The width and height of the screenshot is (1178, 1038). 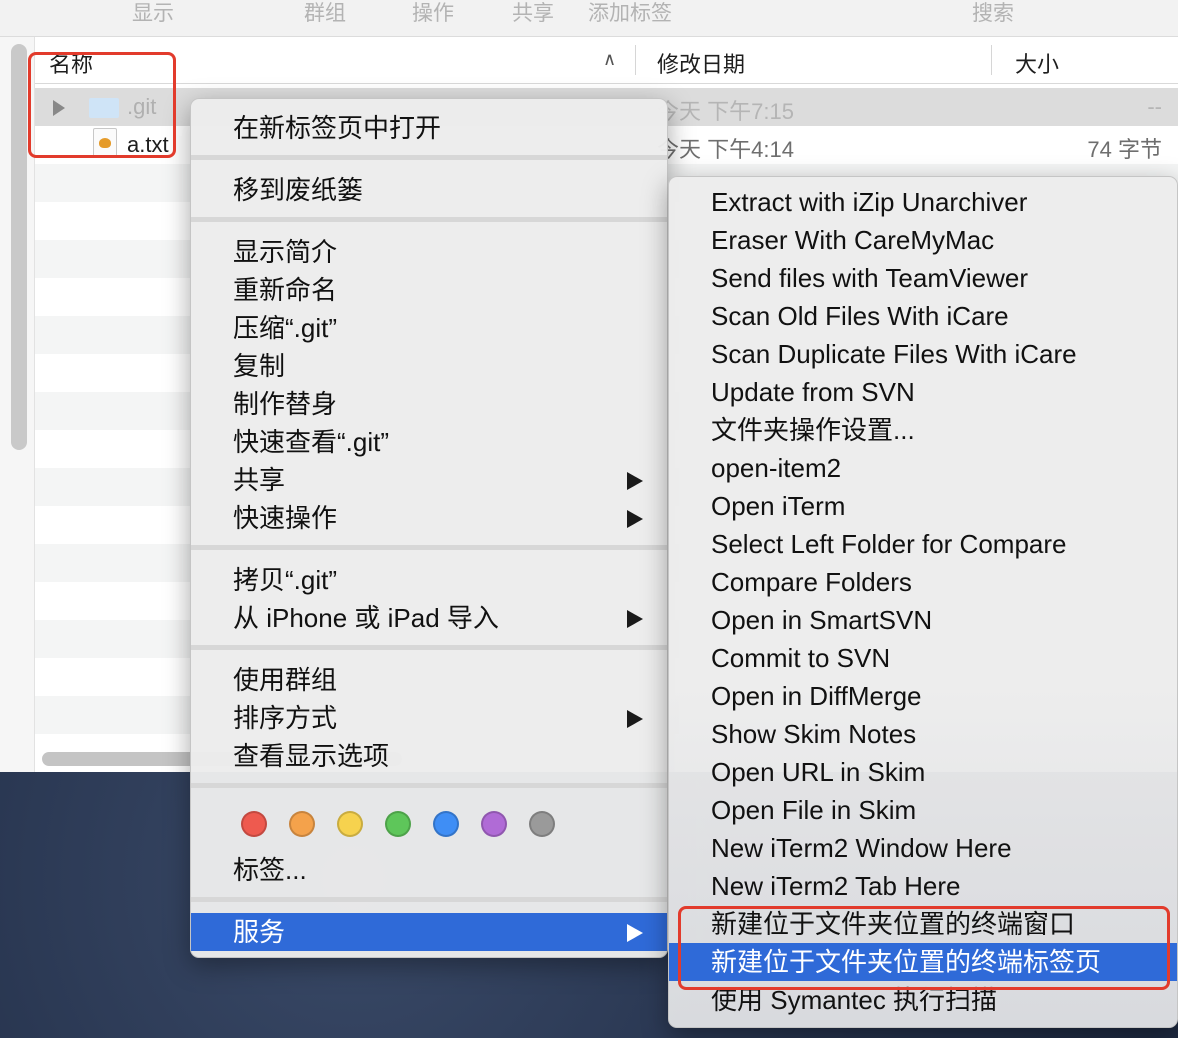 What do you see at coordinates (923, 696) in the screenshot?
I see `service-item: Open in DiffMerge` at bounding box center [923, 696].